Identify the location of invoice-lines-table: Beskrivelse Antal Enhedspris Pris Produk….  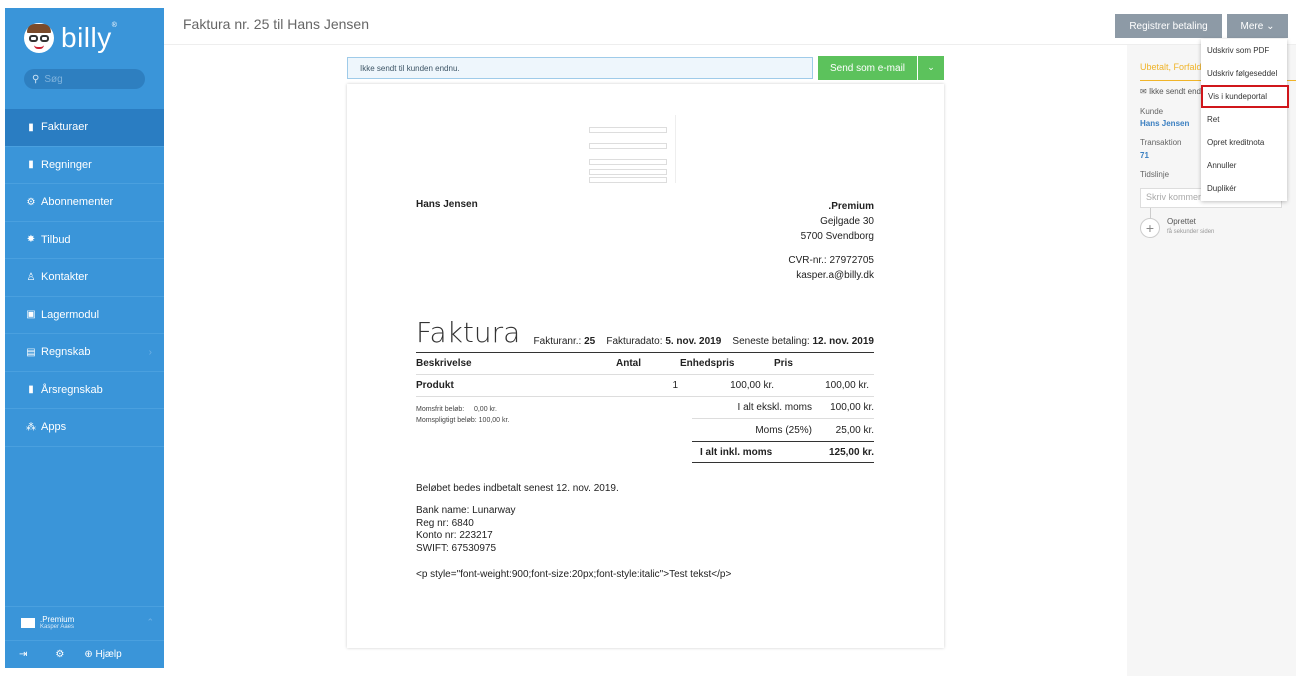
(645, 374).